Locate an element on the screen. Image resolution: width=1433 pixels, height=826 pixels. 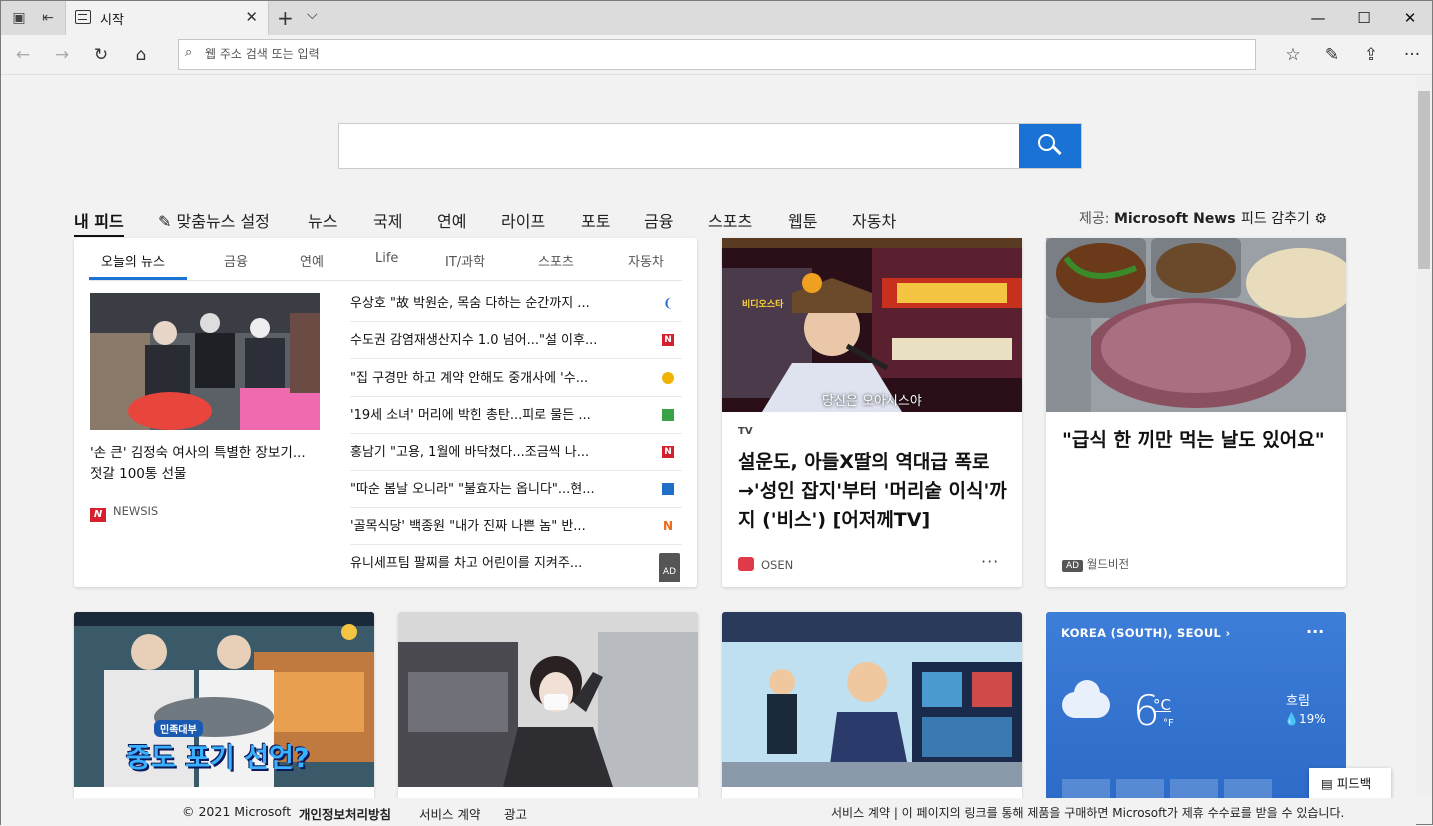
singer-photo is located at coordinates (872, 325).